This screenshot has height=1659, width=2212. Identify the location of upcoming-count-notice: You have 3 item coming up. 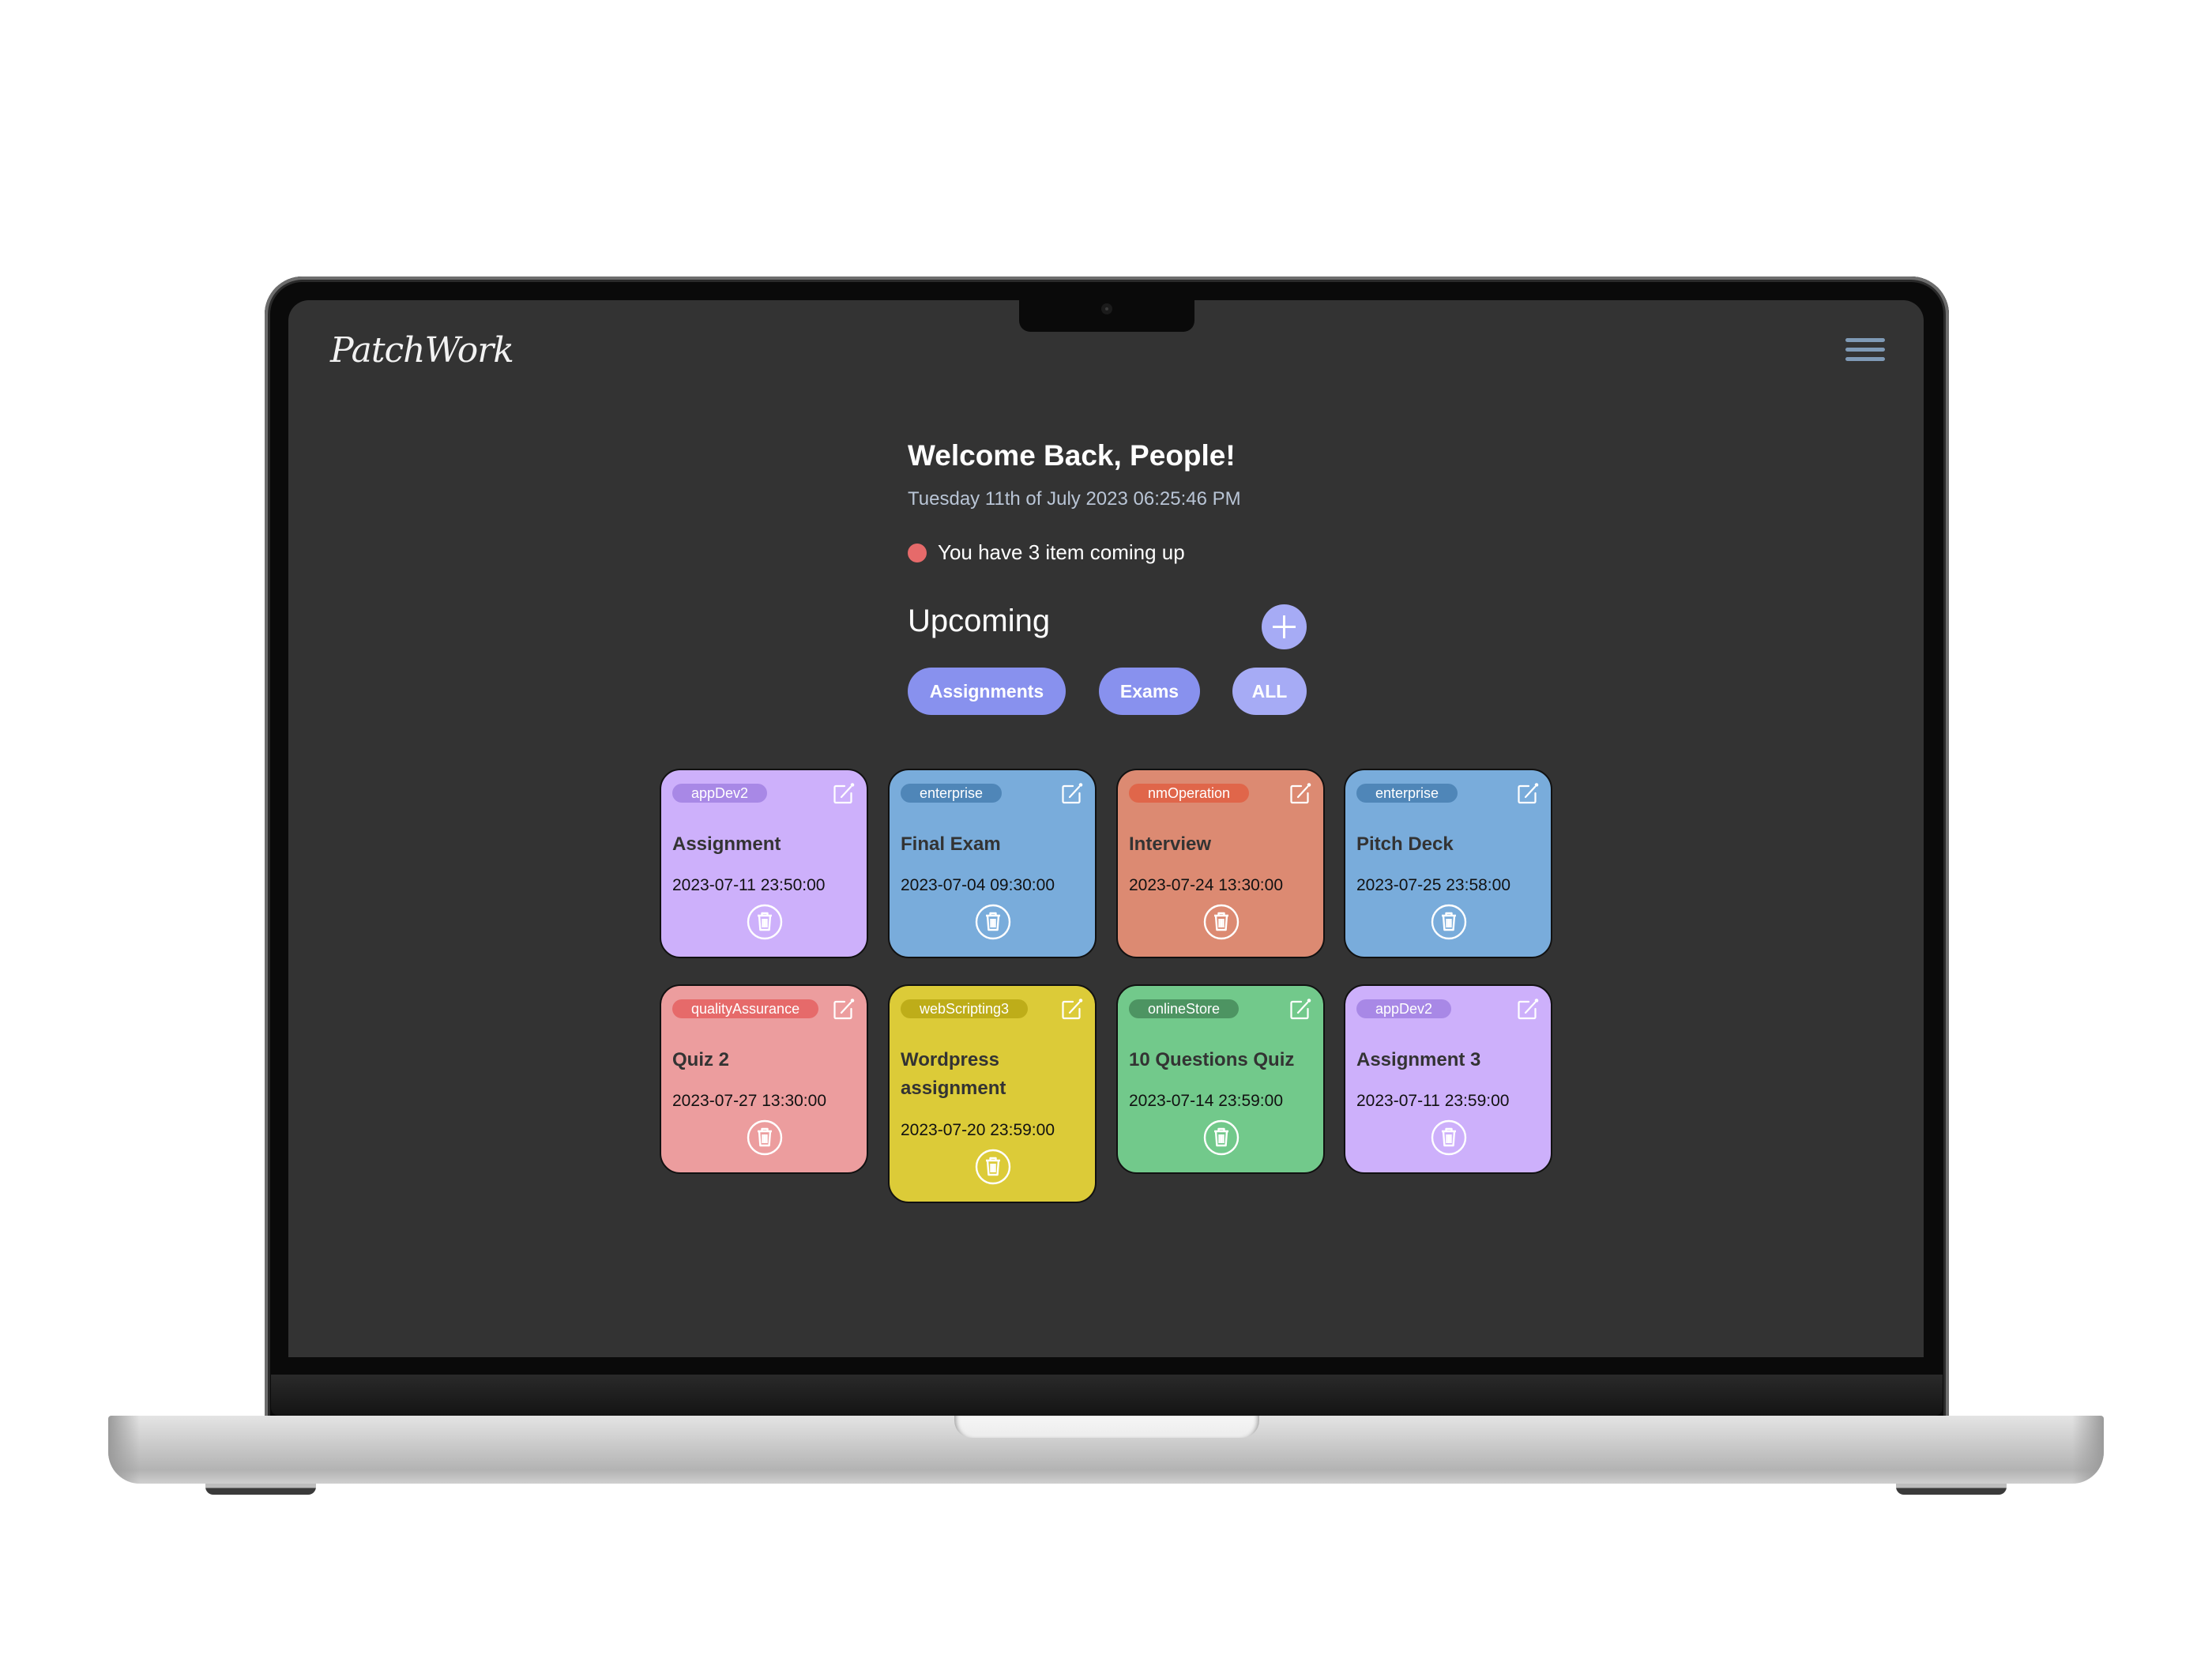
(1047, 552).